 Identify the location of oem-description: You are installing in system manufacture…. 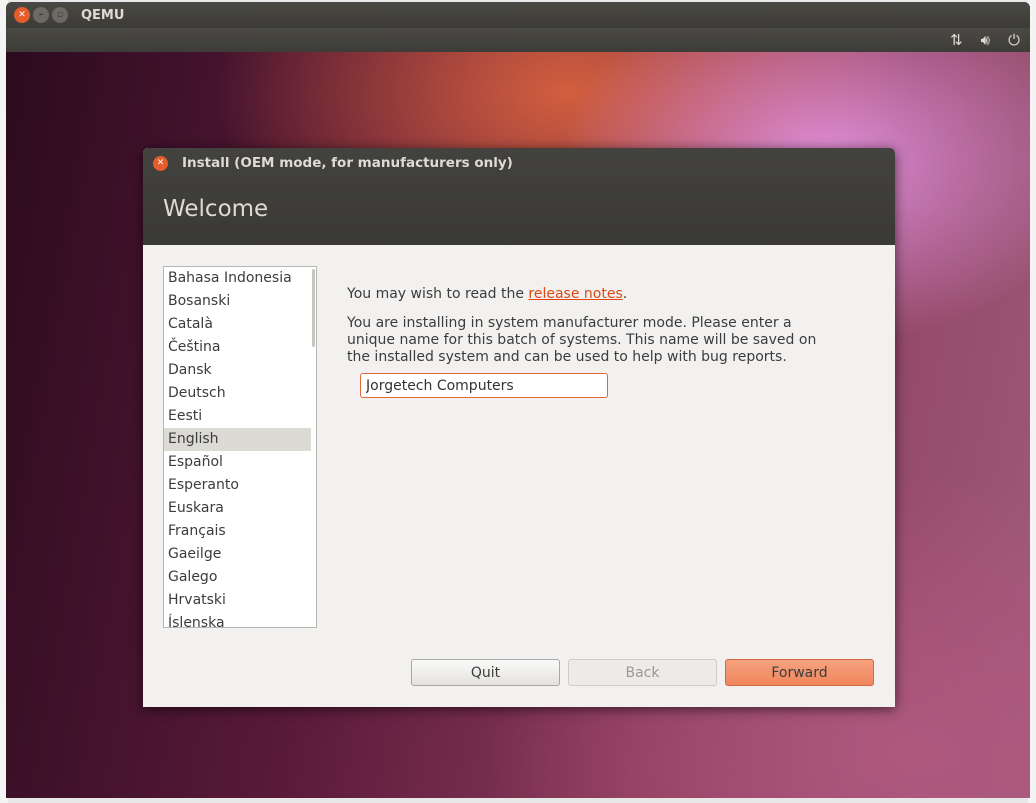
(582, 340).